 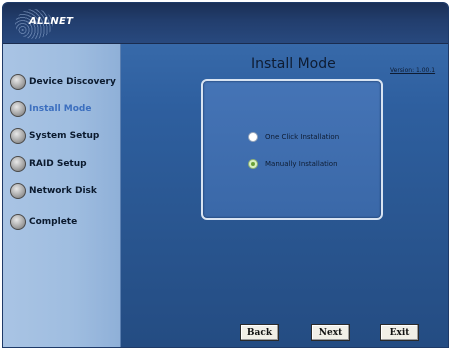 What do you see at coordinates (53, 222) in the screenshot?
I see `sidebar-item-label: Complete` at bounding box center [53, 222].